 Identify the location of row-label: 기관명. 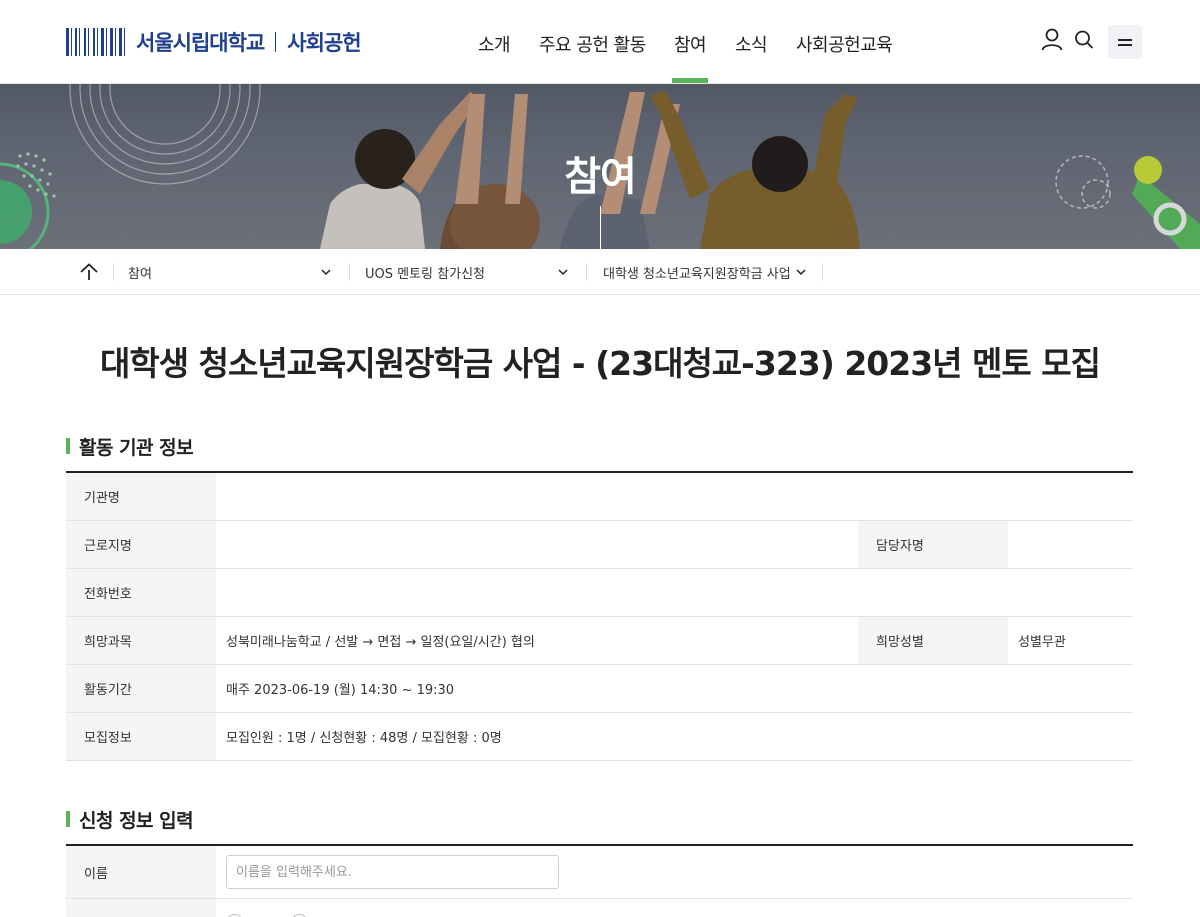
(141, 496).